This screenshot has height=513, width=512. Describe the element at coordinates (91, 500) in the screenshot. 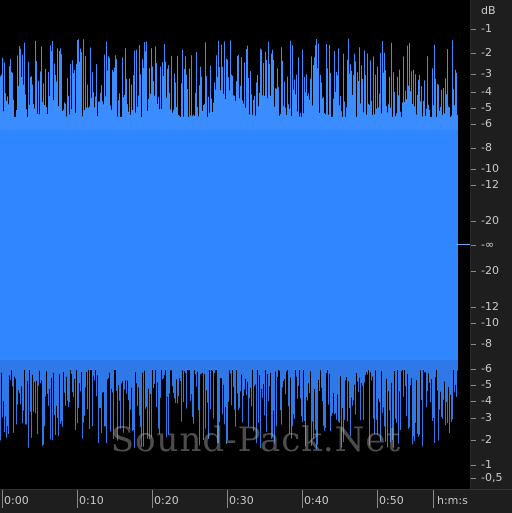

I see `time-label: 0:10` at that location.